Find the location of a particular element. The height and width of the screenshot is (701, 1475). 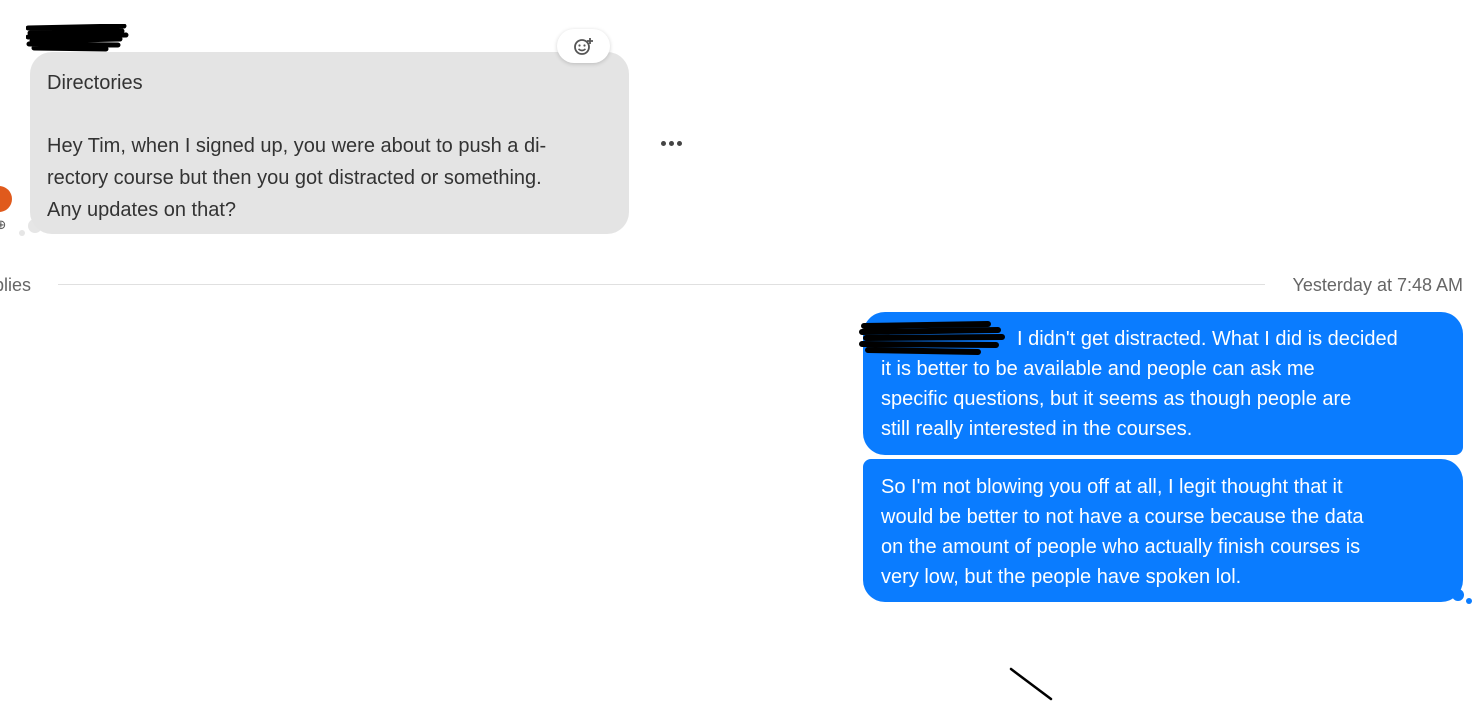

redacted-sender-name is located at coordinates (77, 38).